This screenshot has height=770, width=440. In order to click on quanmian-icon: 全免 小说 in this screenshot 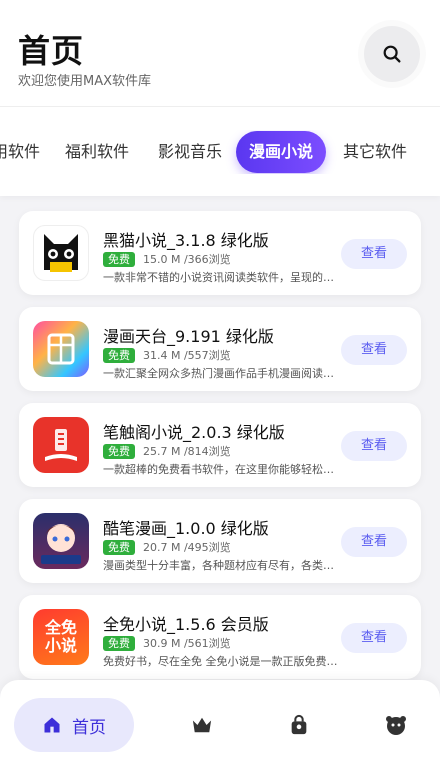, I will do `click(61, 637)`.